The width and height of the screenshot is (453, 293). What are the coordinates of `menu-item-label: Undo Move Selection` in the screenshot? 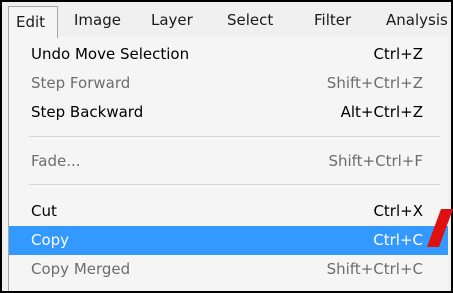 It's located at (110, 54).